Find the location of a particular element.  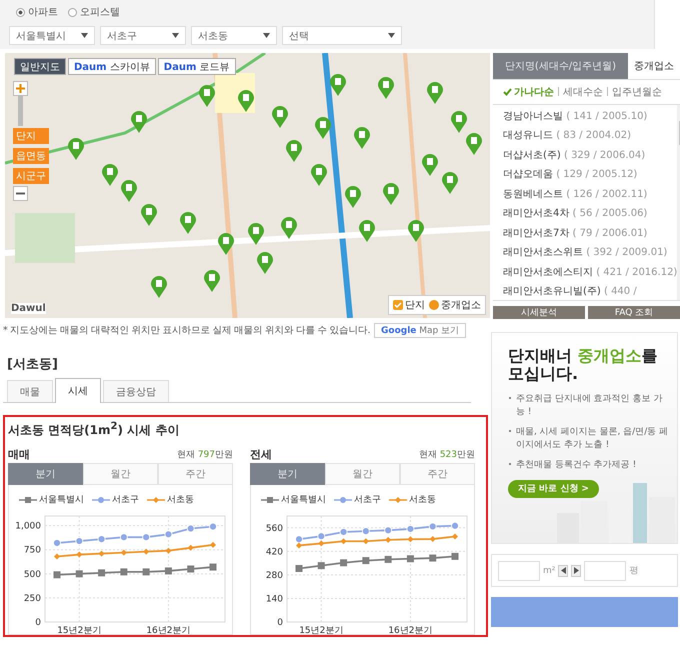

area-tab: 매물 is located at coordinates (30, 391).